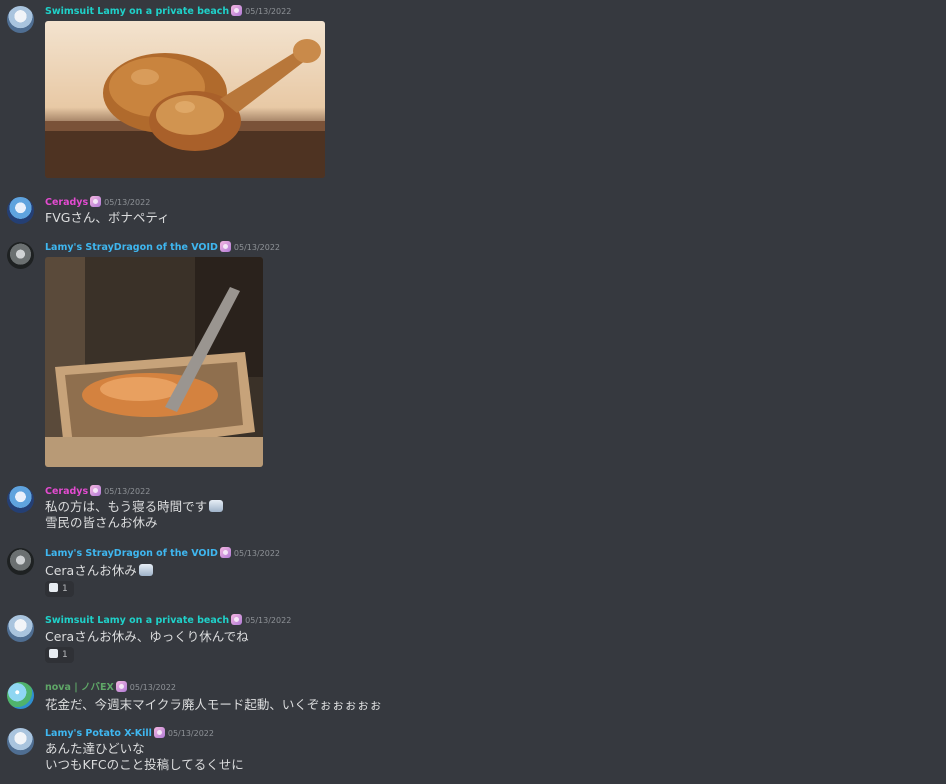 Image resolution: width=946 pixels, height=784 pixels. I want to click on message-header: Lamy's Potato X-Kill 05/13/2022, so click(129, 734).